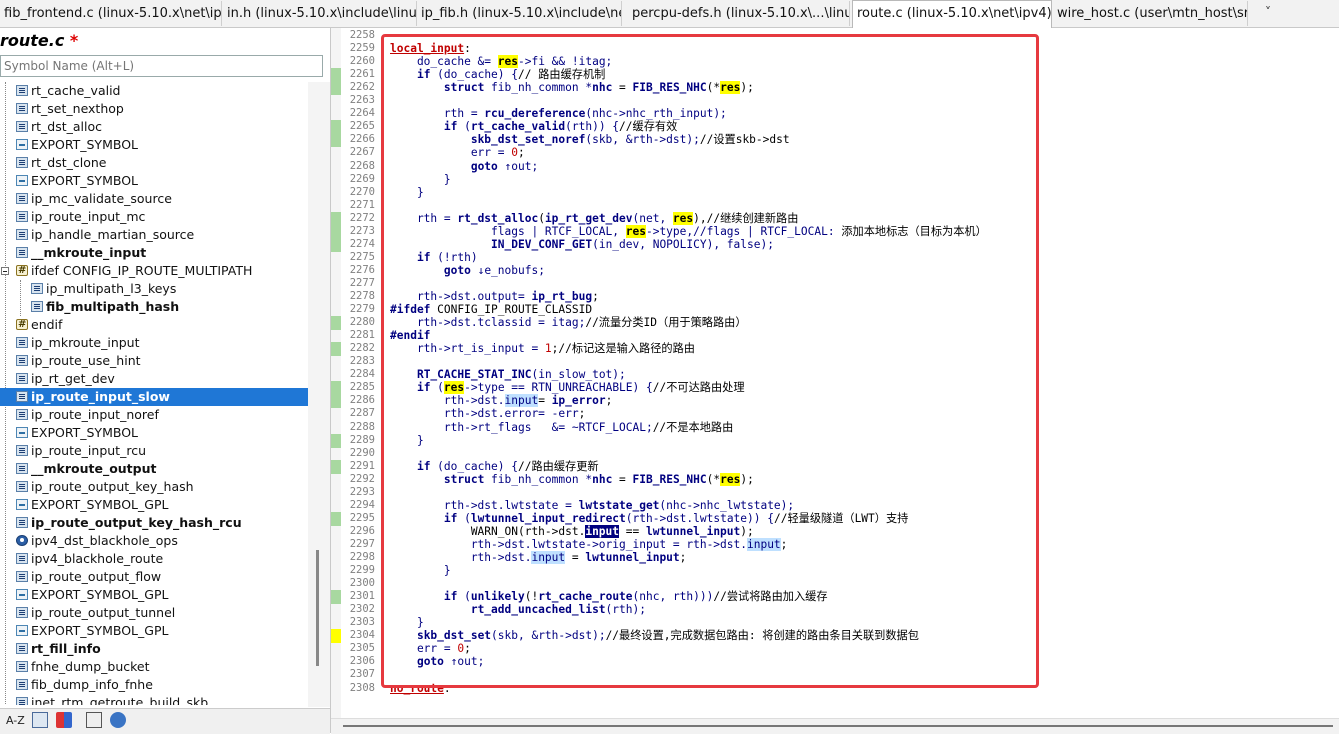  I want to click on code-line: local_input:, so click(430, 48).